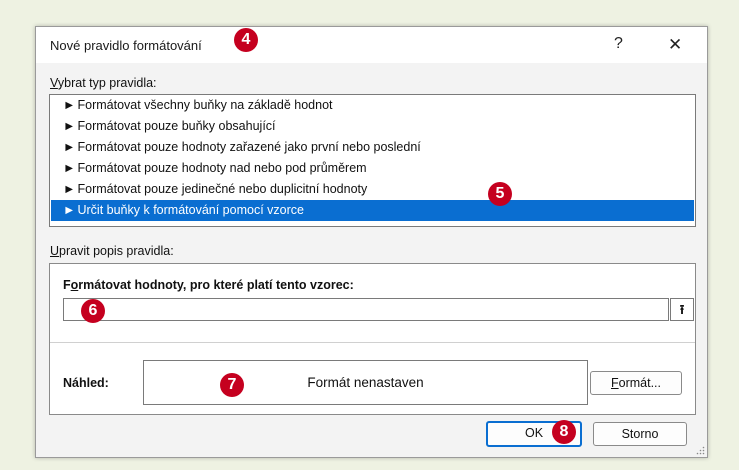 The width and height of the screenshot is (739, 470). Describe the element at coordinates (246, 40) in the screenshot. I see `badge-4: 4` at that location.